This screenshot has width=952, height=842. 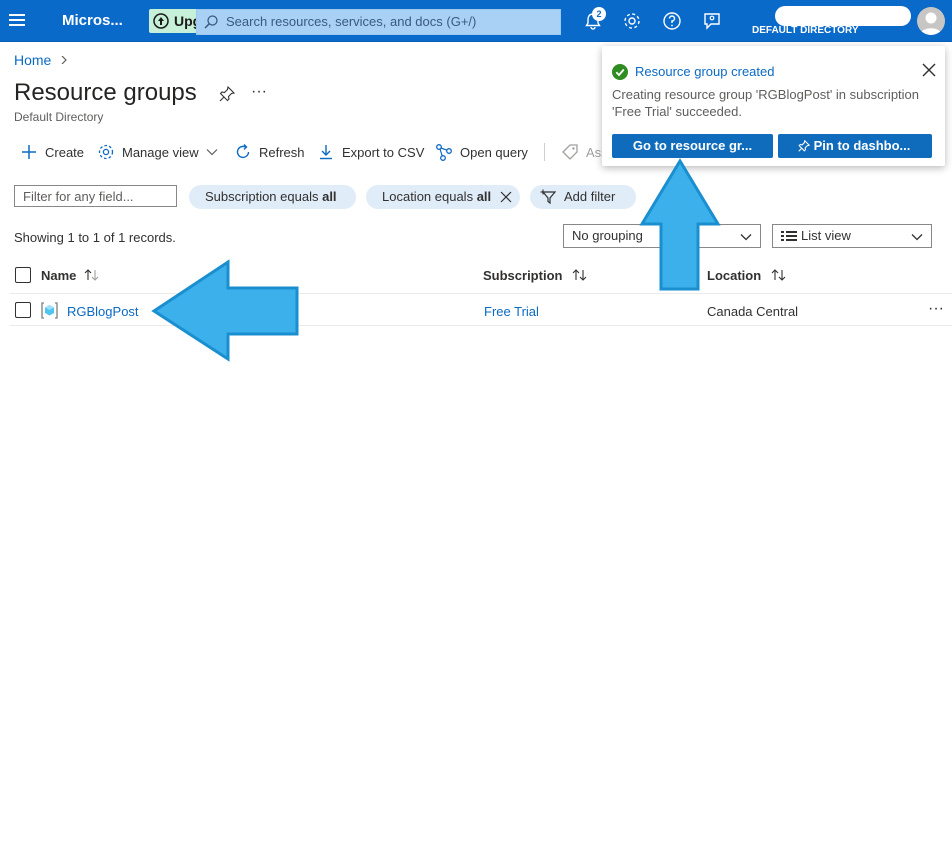 I want to click on row-checkbox, so click(x=23, y=310).